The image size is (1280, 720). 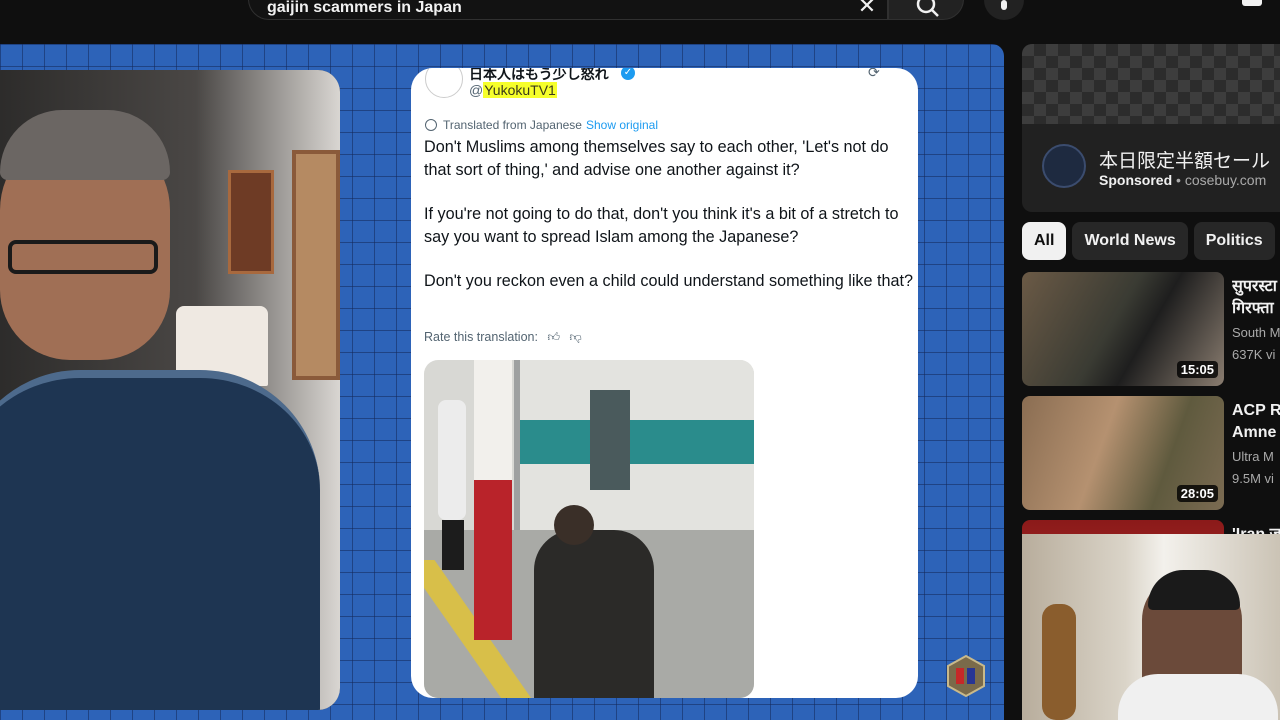 I want to click on ad-domain: cosebuy.com, so click(x=1225, y=180).